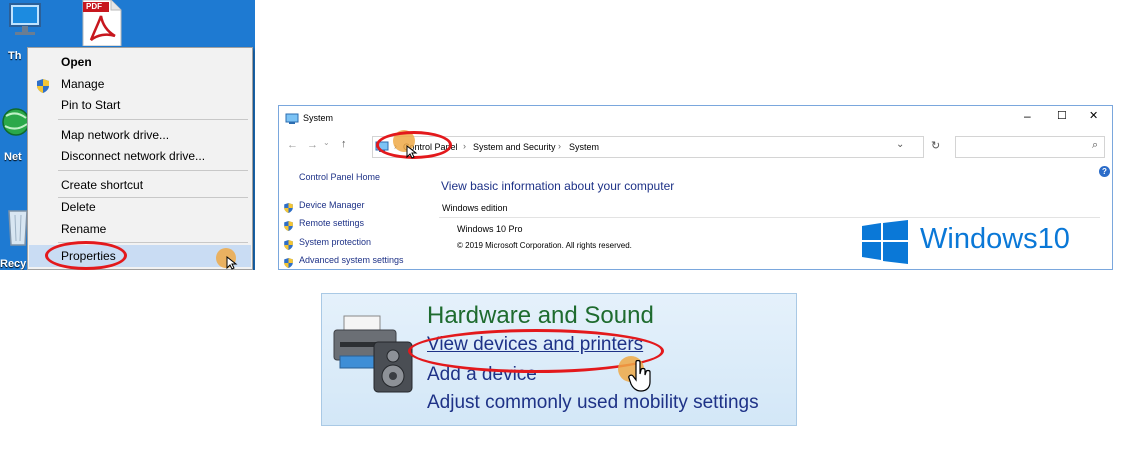 This screenshot has width=1135, height=466. Describe the element at coordinates (76, 62) in the screenshot. I see `menu-item-open: Open` at that location.